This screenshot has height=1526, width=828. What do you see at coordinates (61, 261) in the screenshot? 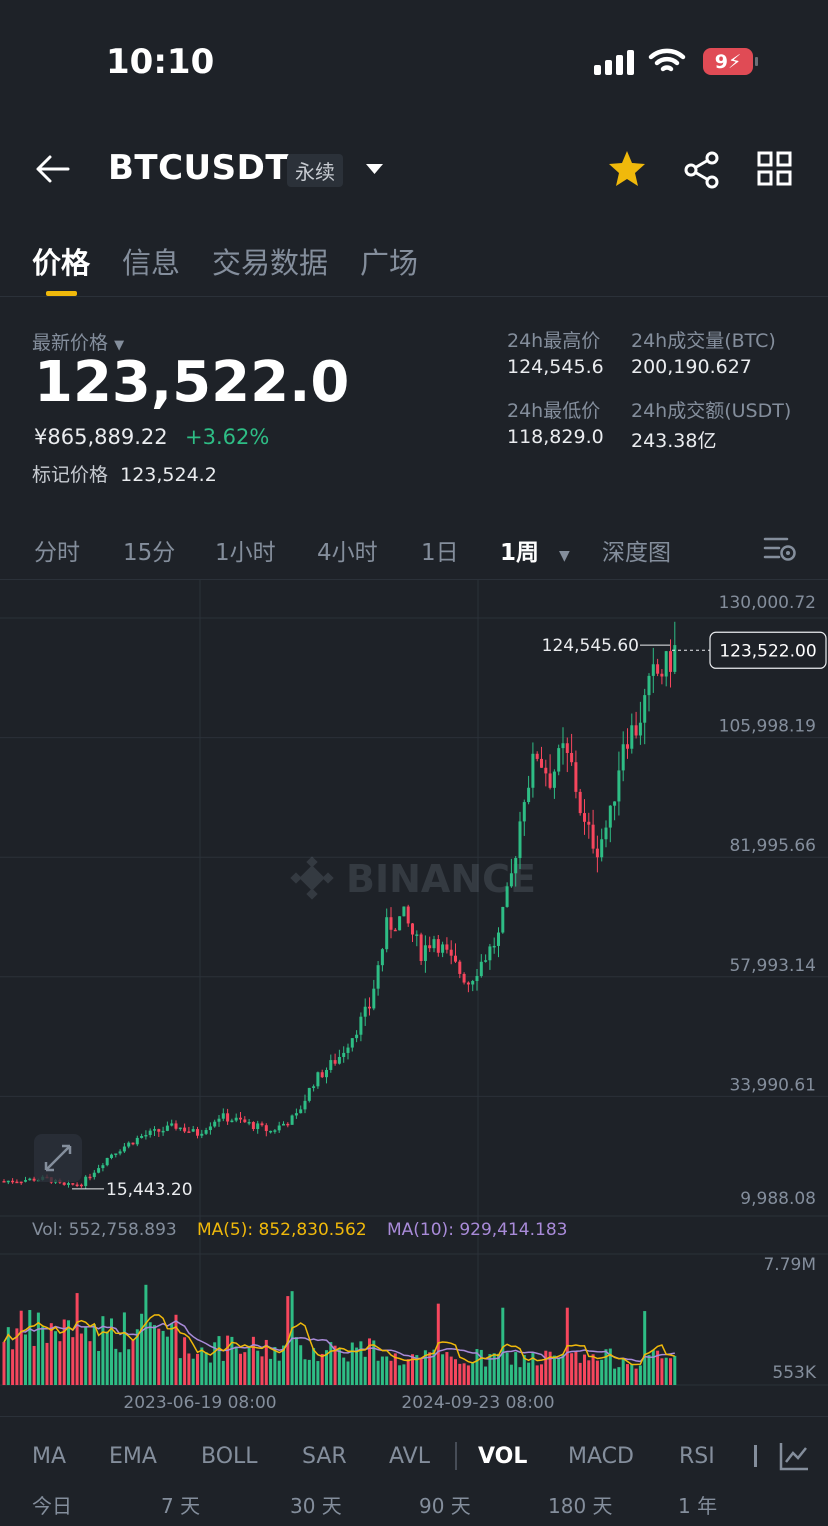
I see `tab-price: 价格` at bounding box center [61, 261].